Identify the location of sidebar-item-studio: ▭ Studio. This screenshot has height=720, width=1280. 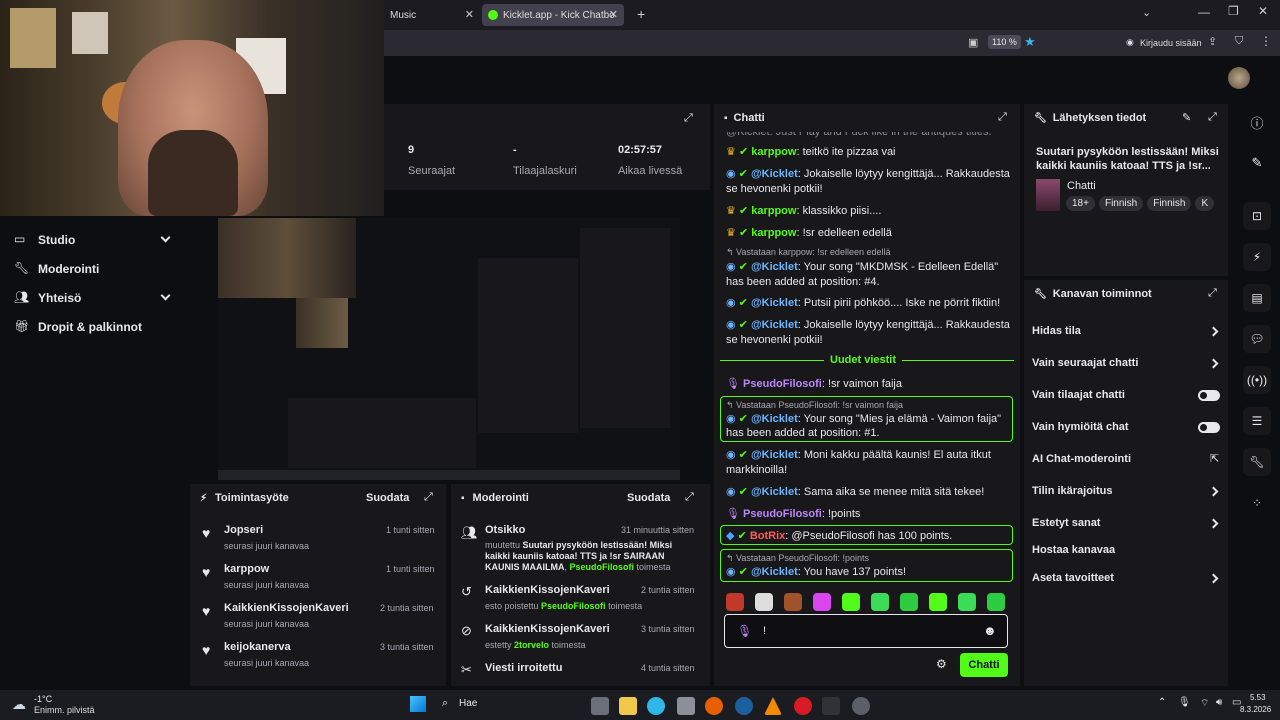
(95, 240).